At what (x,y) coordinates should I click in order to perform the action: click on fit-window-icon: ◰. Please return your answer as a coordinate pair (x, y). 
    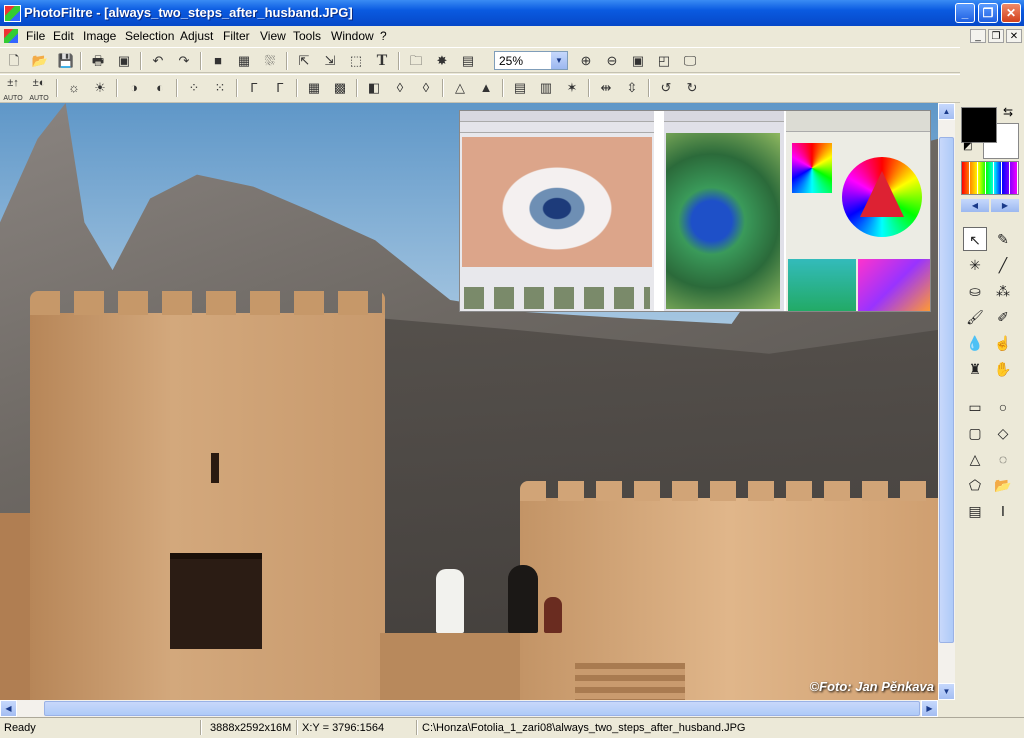
    Looking at the image, I should click on (664, 61).